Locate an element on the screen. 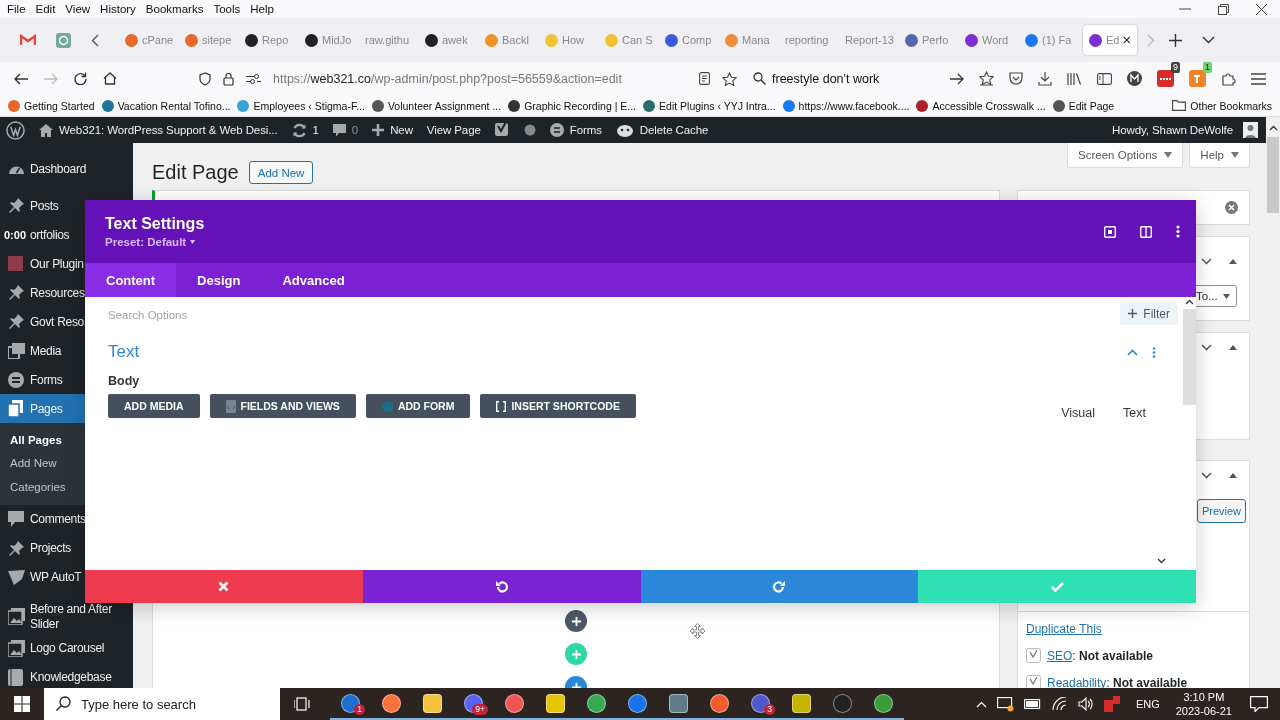  lock-icon is located at coordinates (228, 78).